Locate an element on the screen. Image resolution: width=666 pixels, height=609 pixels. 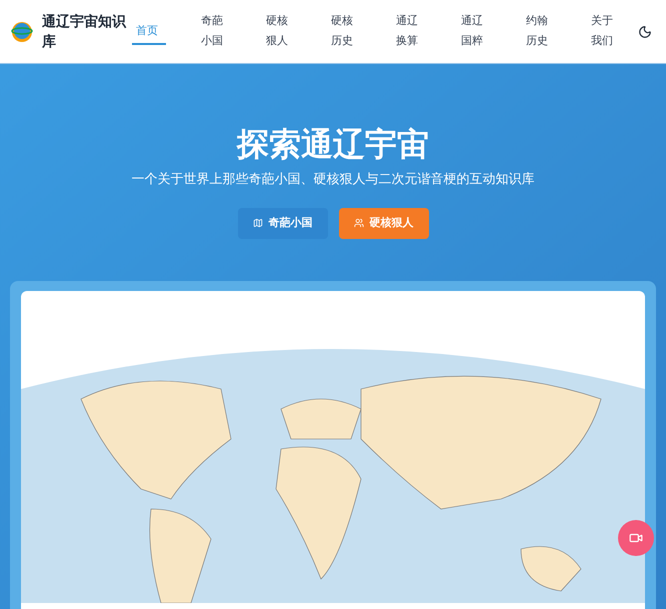
hero-button: 奇葩小国 is located at coordinates (283, 223).